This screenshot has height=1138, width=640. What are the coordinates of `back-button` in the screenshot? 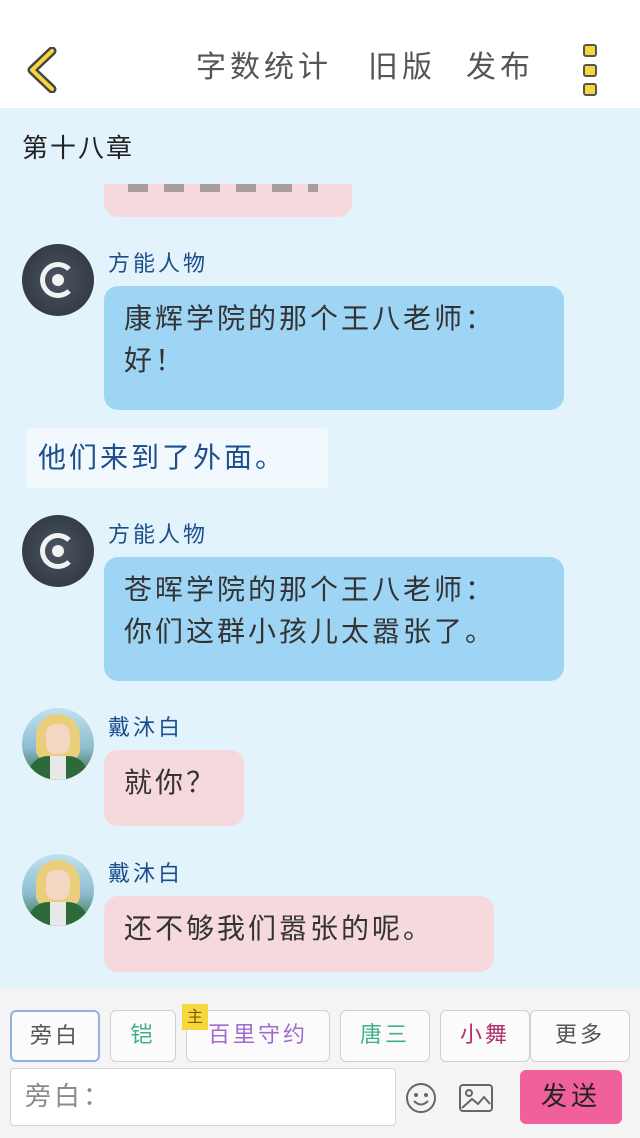 It's located at (42, 70).